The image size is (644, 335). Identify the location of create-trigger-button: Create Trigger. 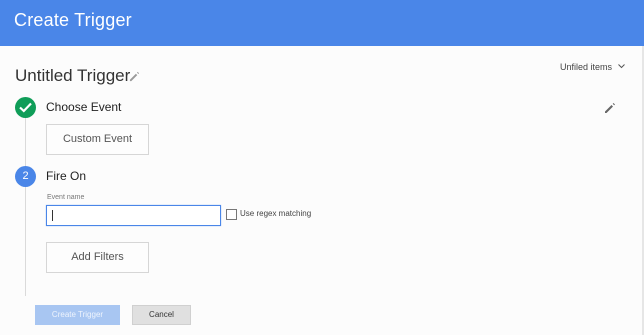
(77, 315).